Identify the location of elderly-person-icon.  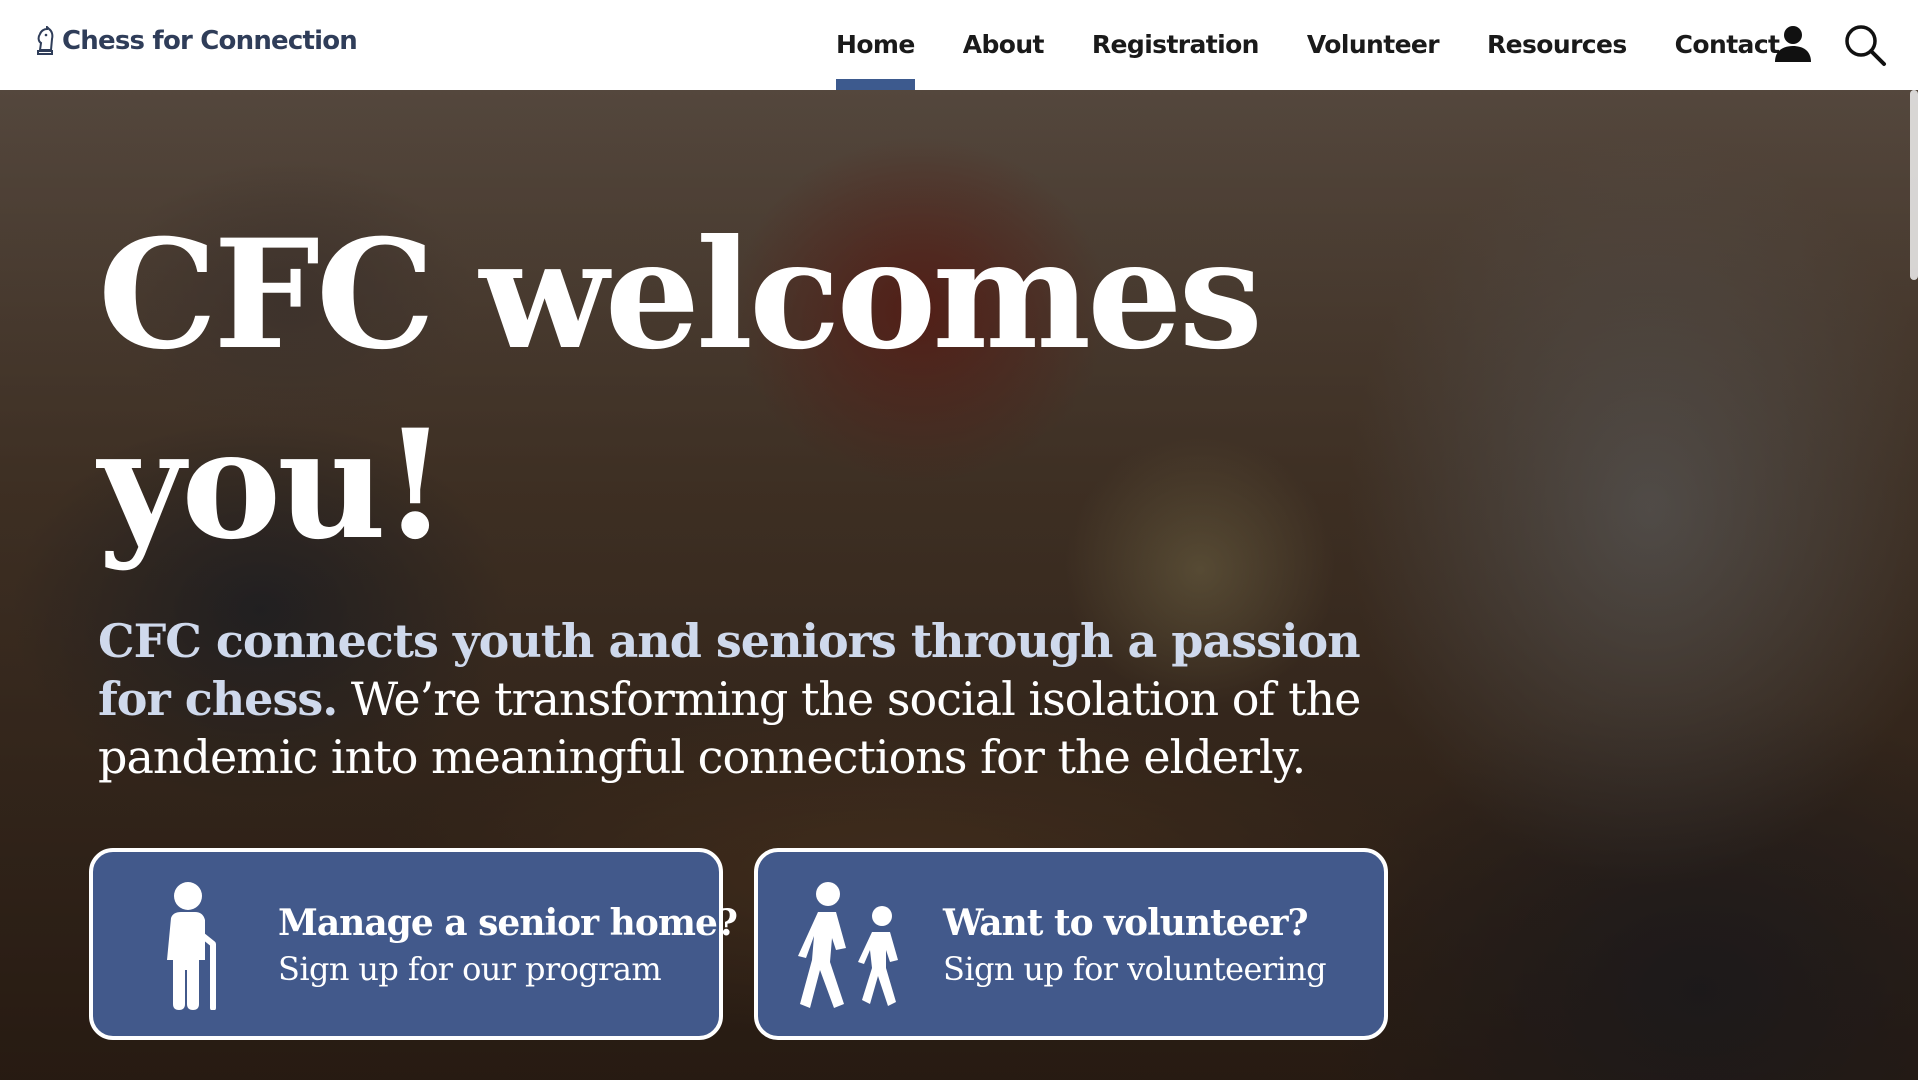
(191, 946).